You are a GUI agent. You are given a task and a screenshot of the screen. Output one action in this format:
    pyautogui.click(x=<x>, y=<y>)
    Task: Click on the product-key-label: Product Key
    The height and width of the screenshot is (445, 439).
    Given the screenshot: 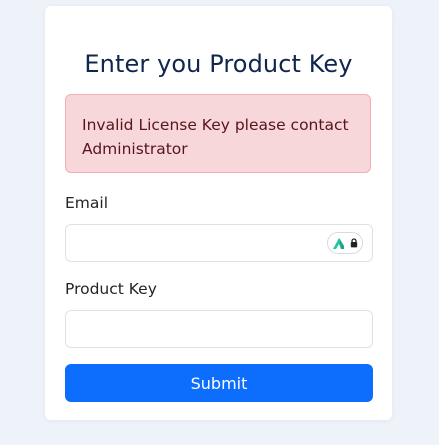 What is the action you would take?
    pyautogui.click(x=111, y=289)
    